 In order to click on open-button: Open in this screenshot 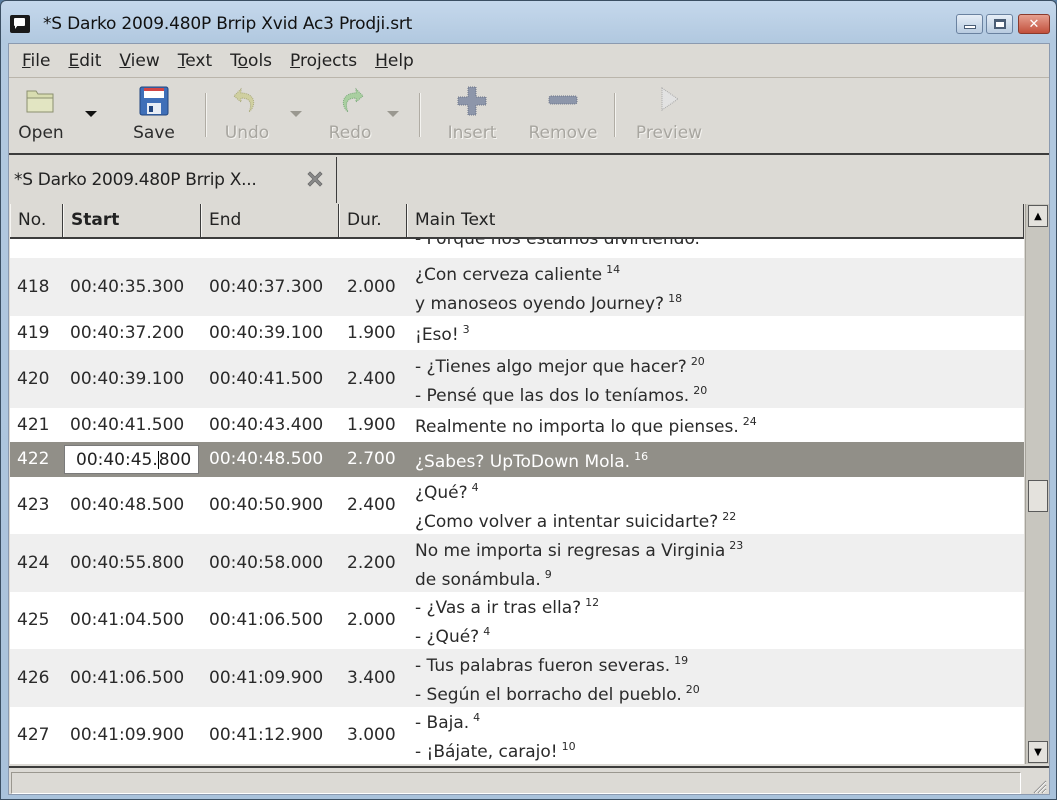, I will do `click(41, 116)`.